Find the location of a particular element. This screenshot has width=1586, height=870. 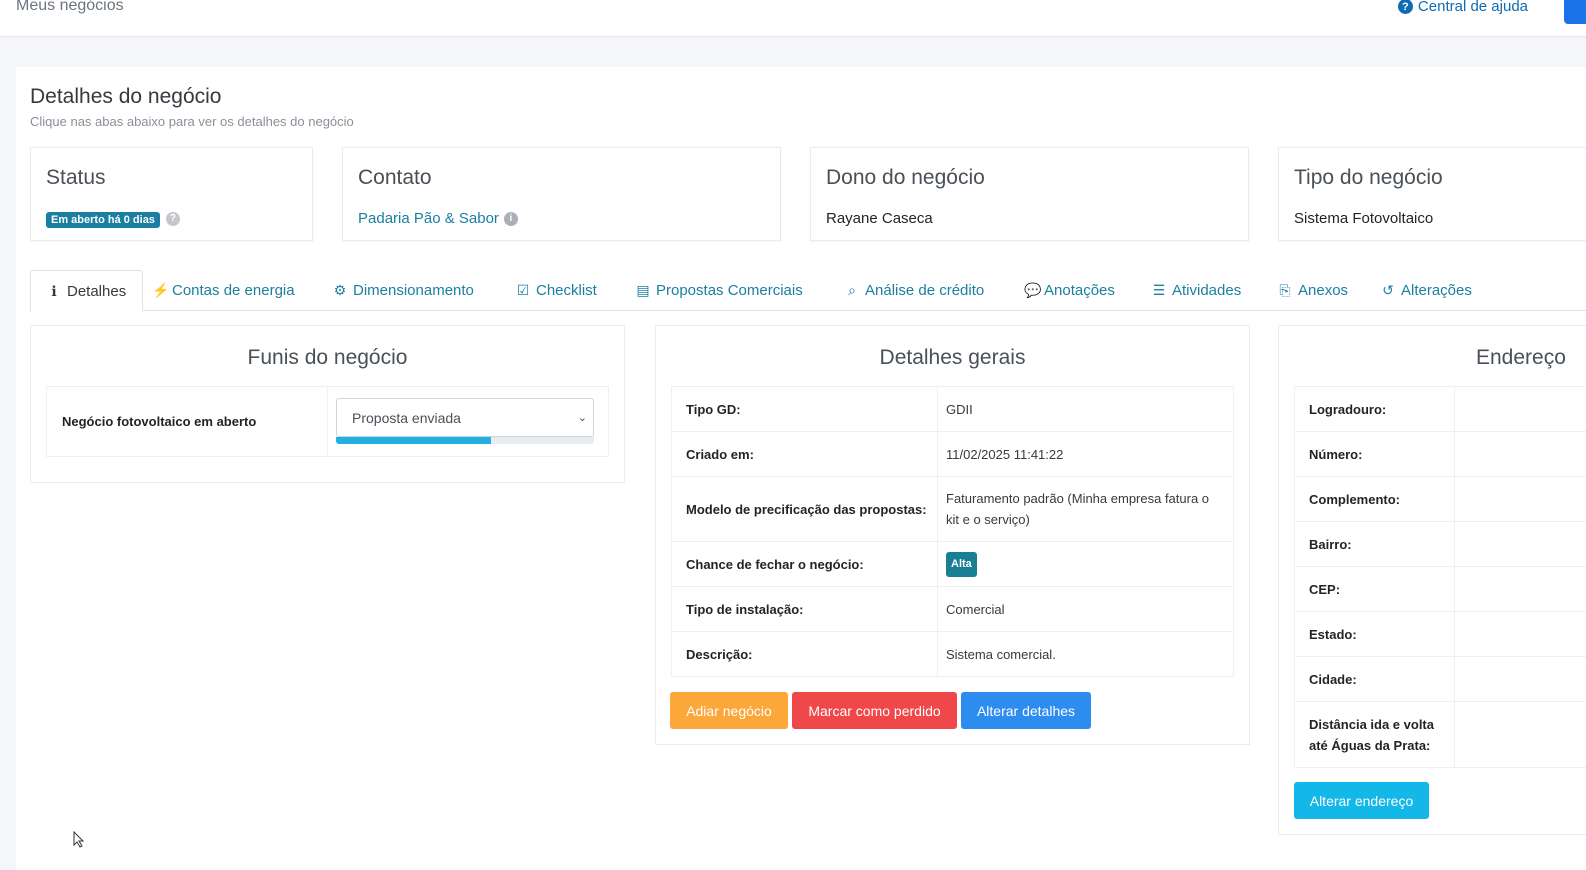

tab-contas-de-energia: ⚡ Contas de energia is located at coordinates (223, 290).